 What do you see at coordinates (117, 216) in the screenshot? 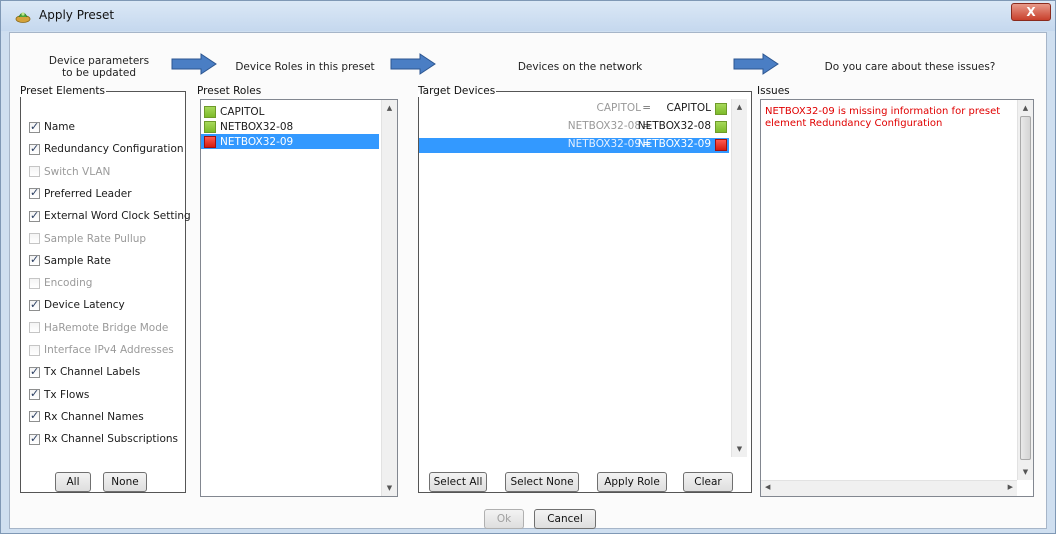
I see `preset-element-label: External Word Clock Setting` at bounding box center [117, 216].